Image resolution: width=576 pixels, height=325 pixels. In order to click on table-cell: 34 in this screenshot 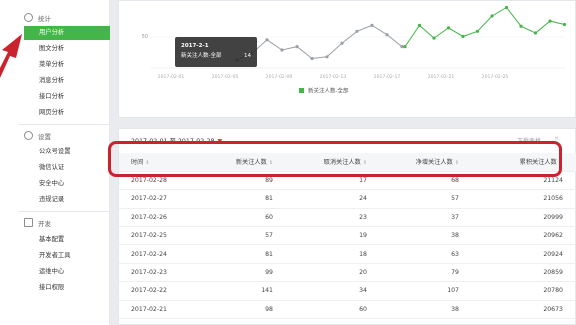, I will do `click(327, 291)`.